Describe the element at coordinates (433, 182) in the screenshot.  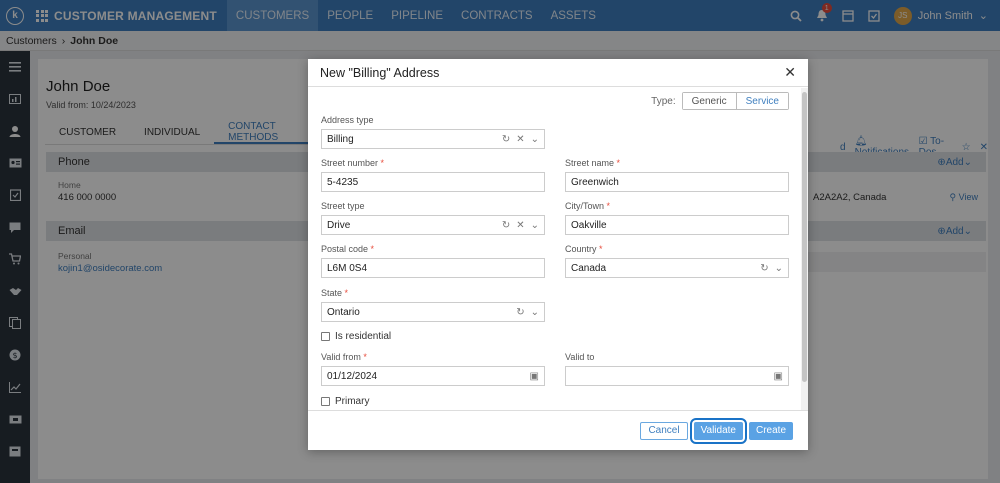
I see `street-number-input: 5-4235` at that location.